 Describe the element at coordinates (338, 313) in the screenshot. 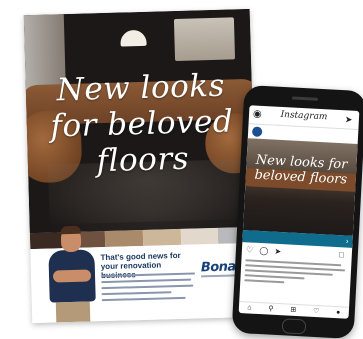

I see `profile-icon: ●` at that location.